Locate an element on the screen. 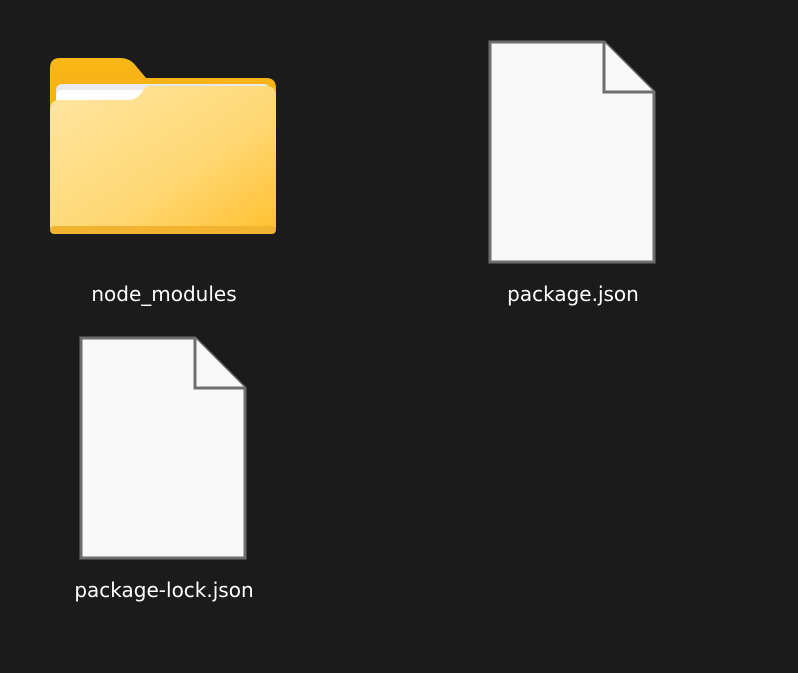 This screenshot has width=798, height=673. item-label: package.json is located at coordinates (573, 294).